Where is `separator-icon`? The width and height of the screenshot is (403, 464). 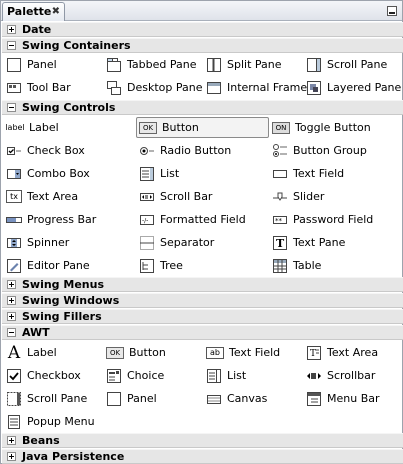 separator-icon is located at coordinates (147, 243).